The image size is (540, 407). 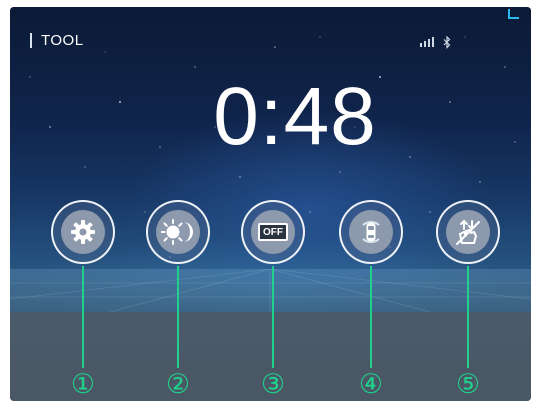 What do you see at coordinates (273, 384) in the screenshot?
I see `callout-number-3: ③` at bounding box center [273, 384].